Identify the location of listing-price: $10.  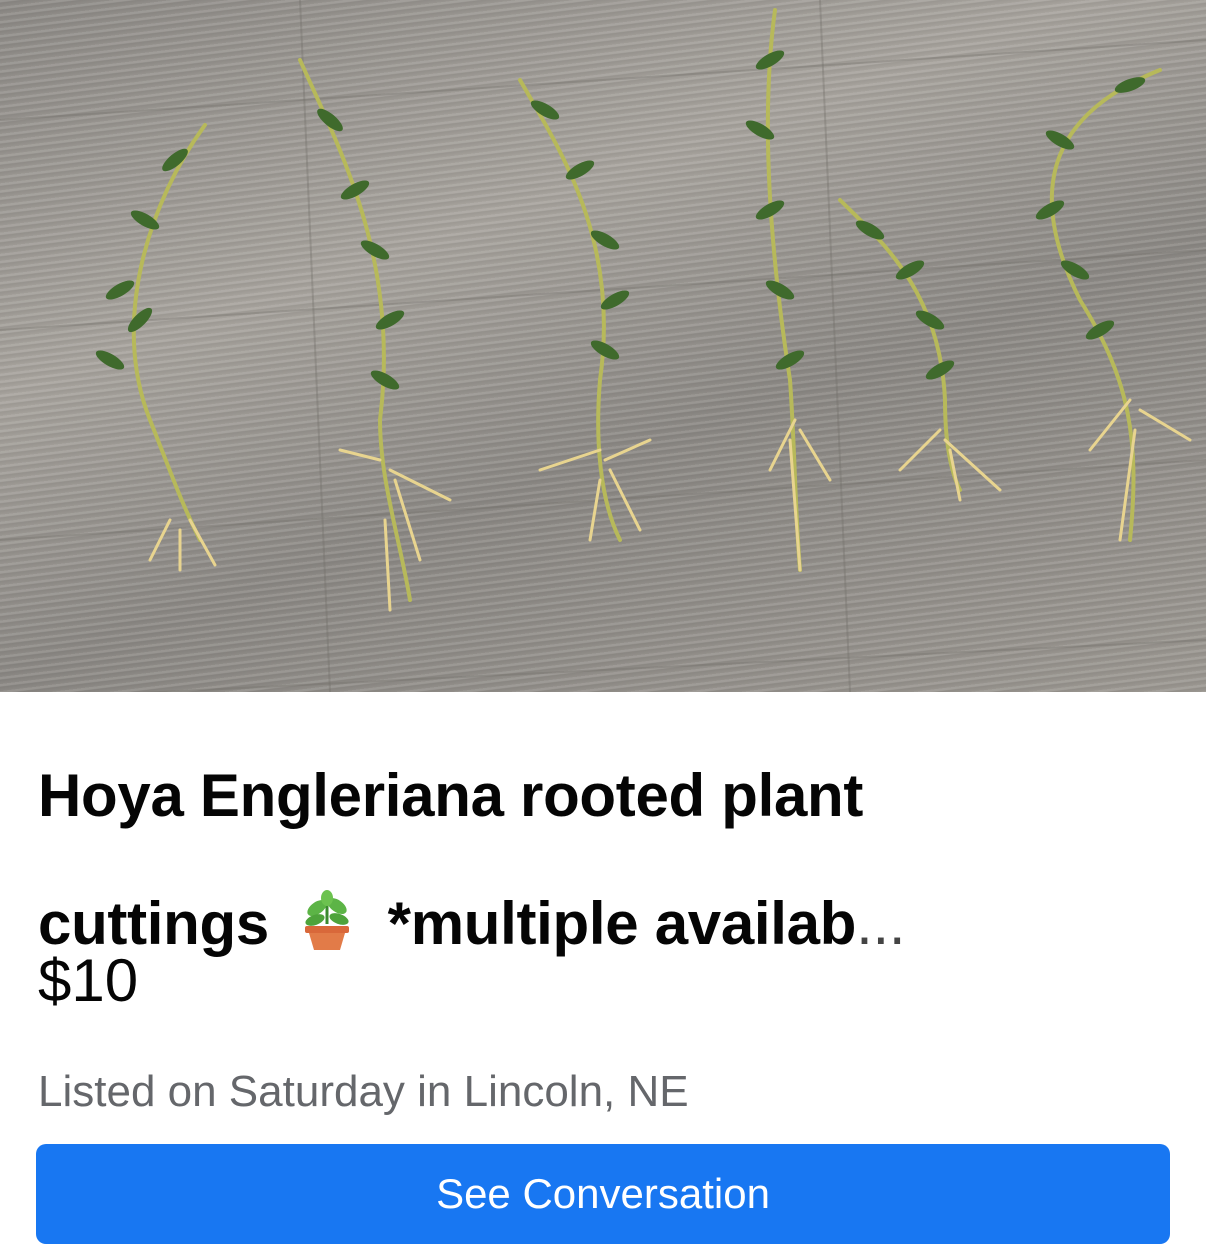
(88, 980).